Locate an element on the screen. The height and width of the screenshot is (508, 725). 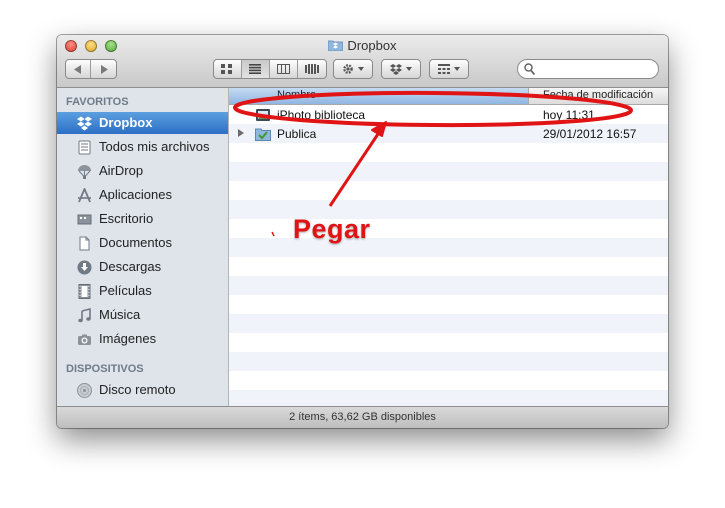
search-field is located at coordinates (588, 69).